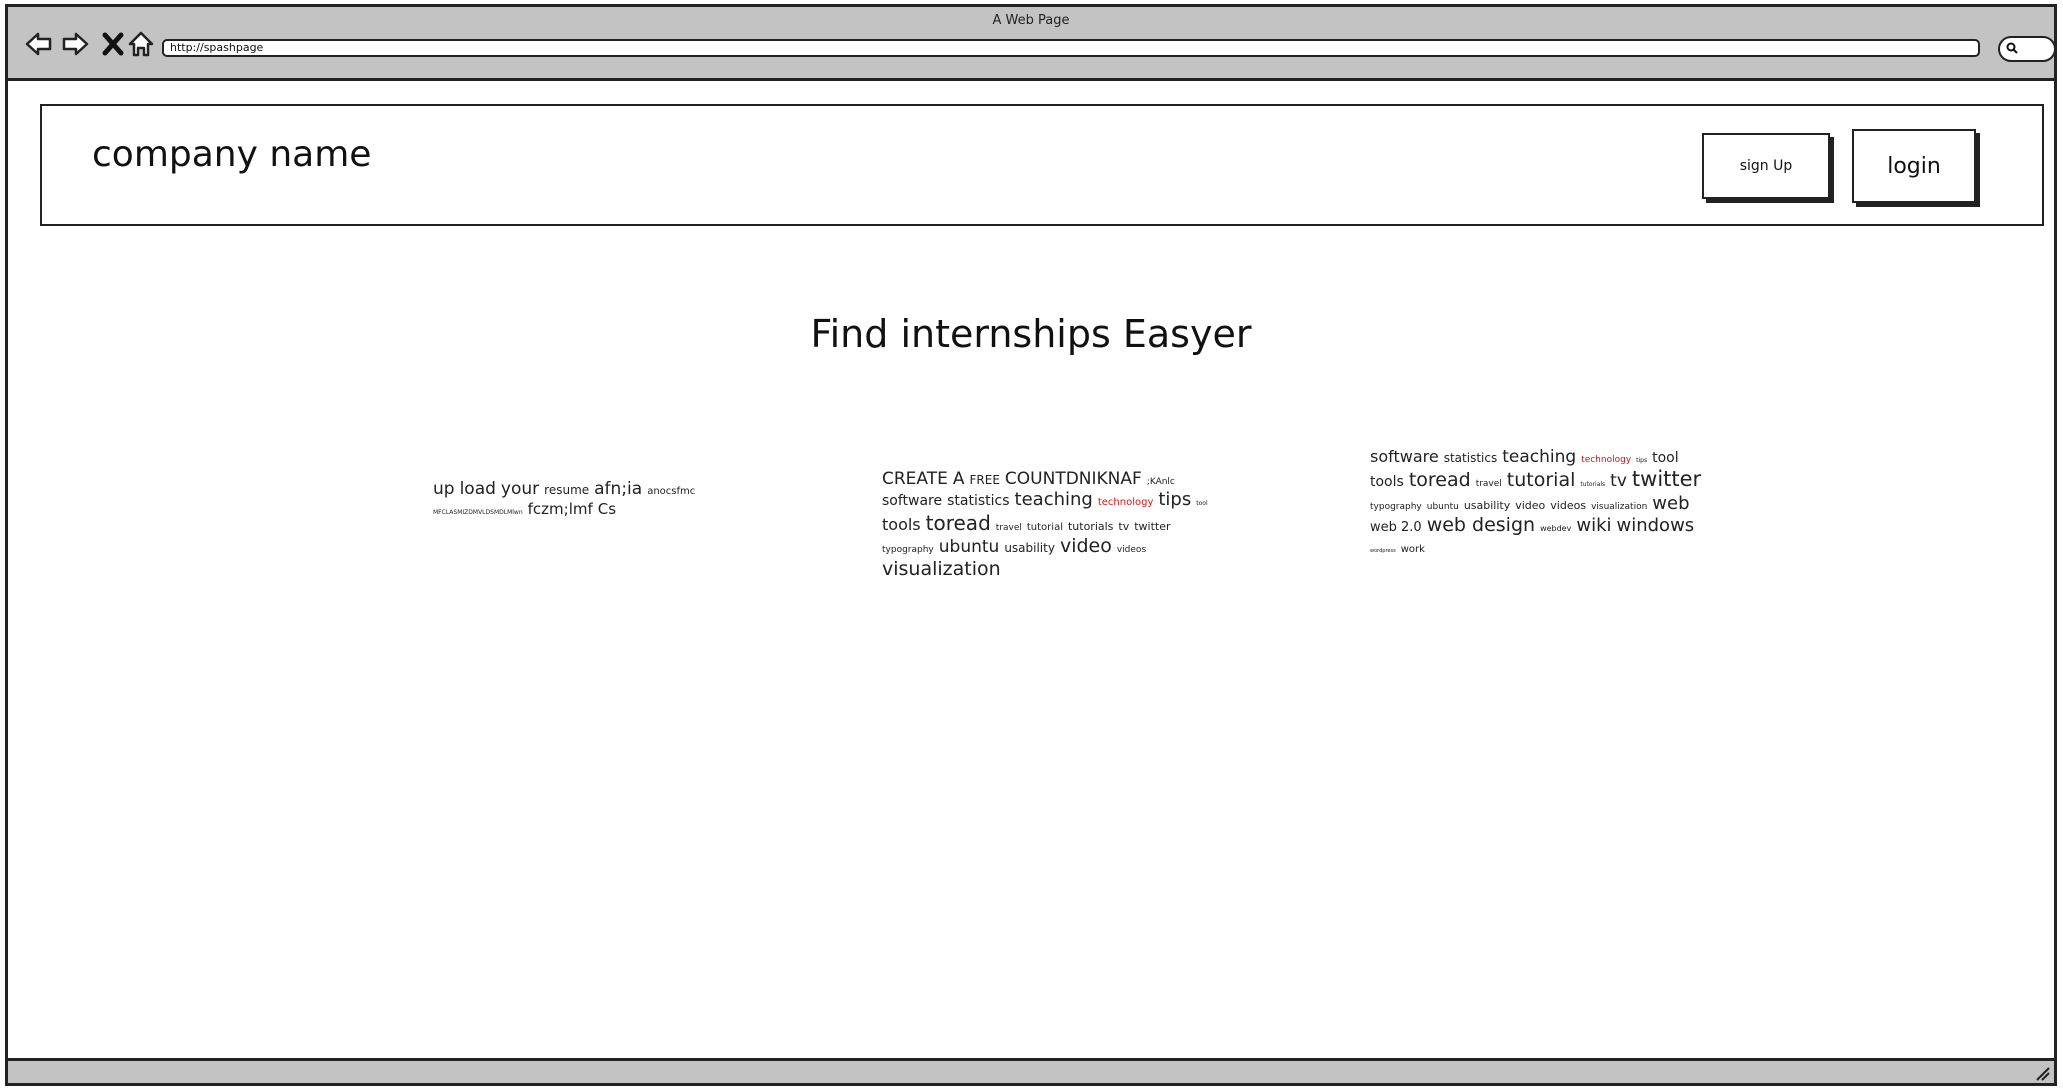 This screenshot has width=2063, height=1089. What do you see at coordinates (607, 509) in the screenshot?
I see `tag-link: Cs` at bounding box center [607, 509].